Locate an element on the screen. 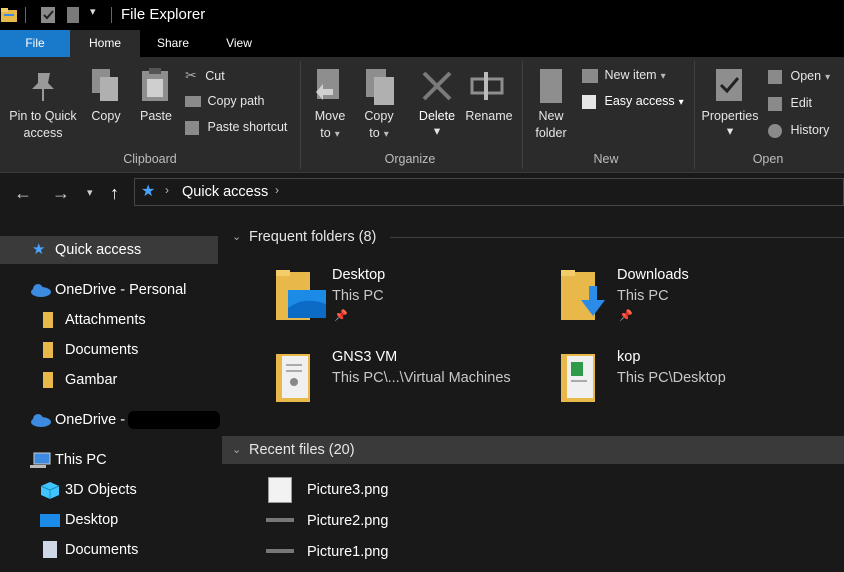  easy-access-button: Easy access ▾ is located at coordinates (633, 101).